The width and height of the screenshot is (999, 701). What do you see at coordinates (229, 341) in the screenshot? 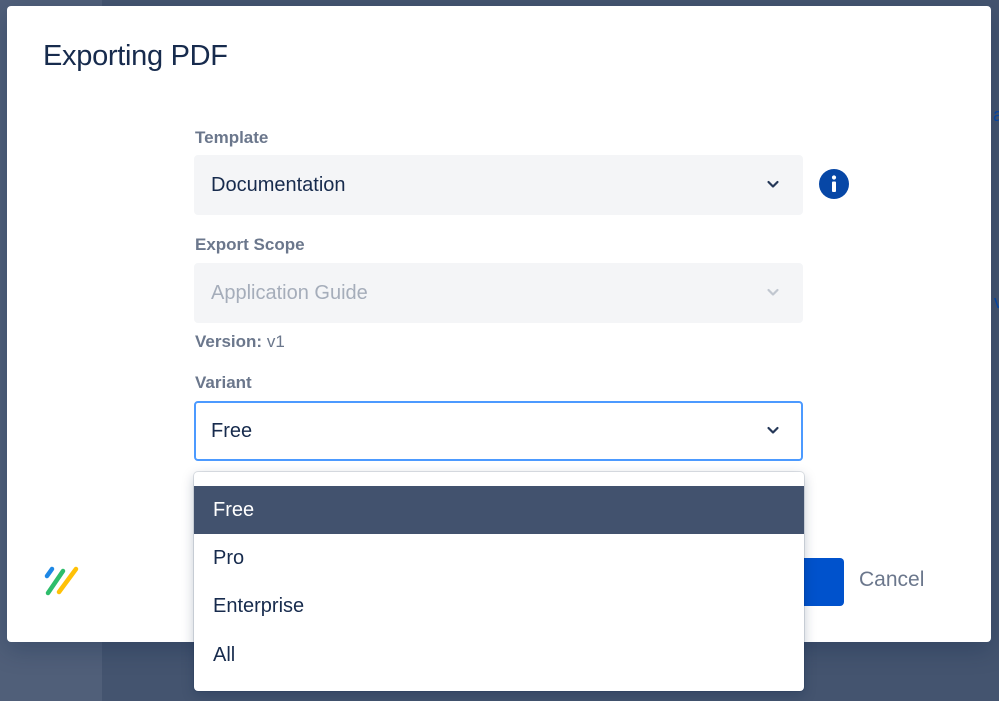
I see `version-label: Version:` at bounding box center [229, 341].